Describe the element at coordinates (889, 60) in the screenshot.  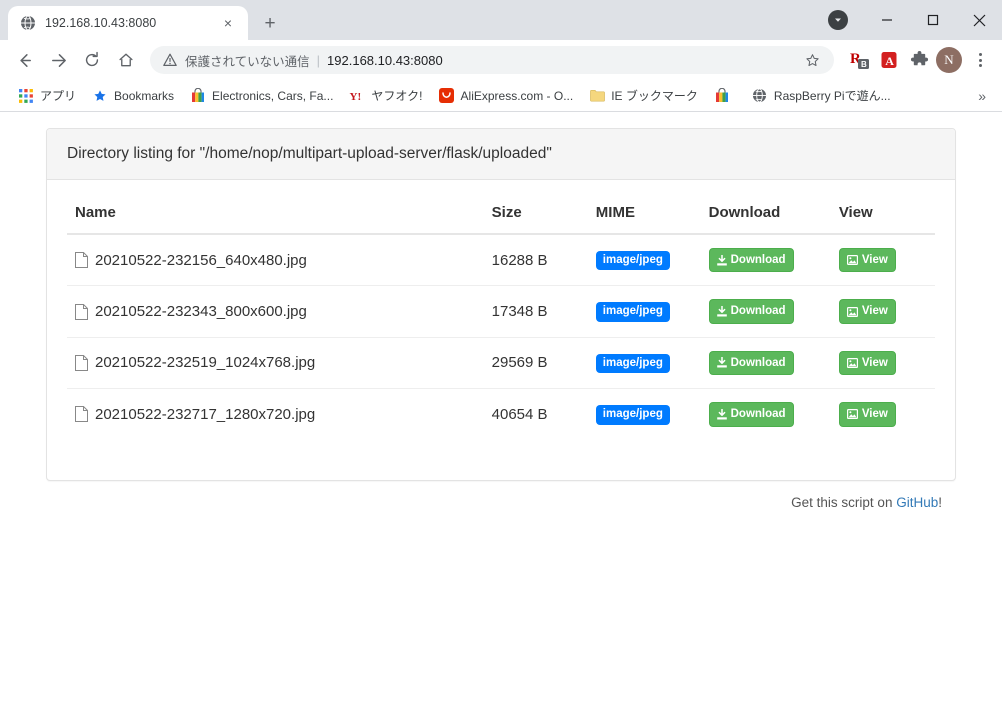
I see `adobe-acrobat-extension-icon: A` at that location.